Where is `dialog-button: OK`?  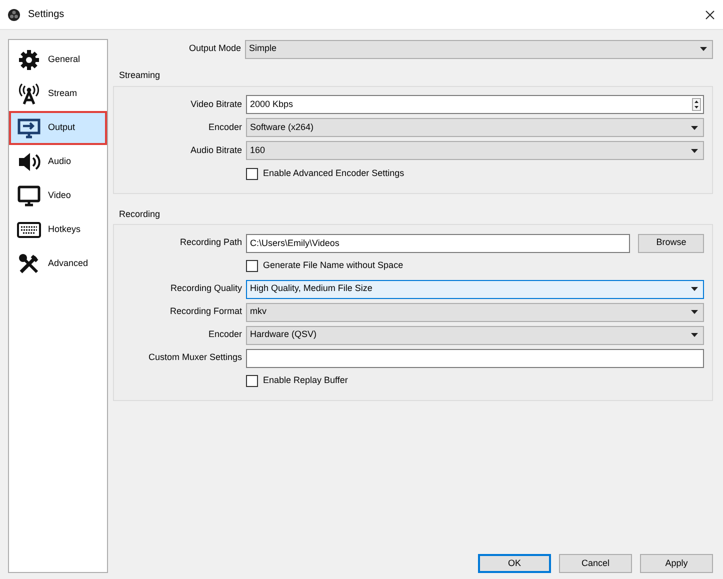
dialog-button: OK is located at coordinates (514, 563).